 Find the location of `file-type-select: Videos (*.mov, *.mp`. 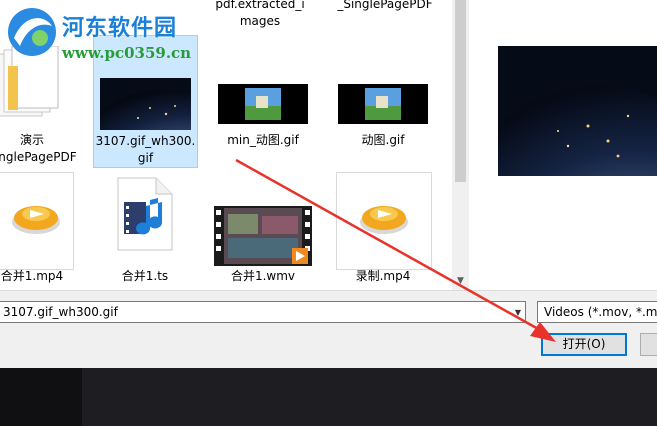

file-type-select: Videos (*.mov, *.mp is located at coordinates (597, 312).